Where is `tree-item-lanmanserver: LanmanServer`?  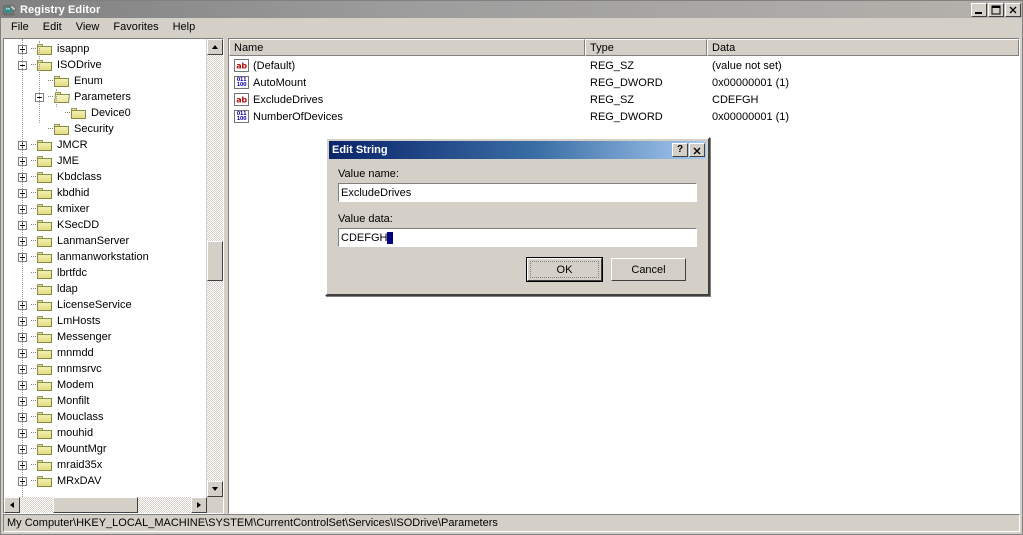 tree-item-lanmanserver: LanmanServer is located at coordinates (105, 241).